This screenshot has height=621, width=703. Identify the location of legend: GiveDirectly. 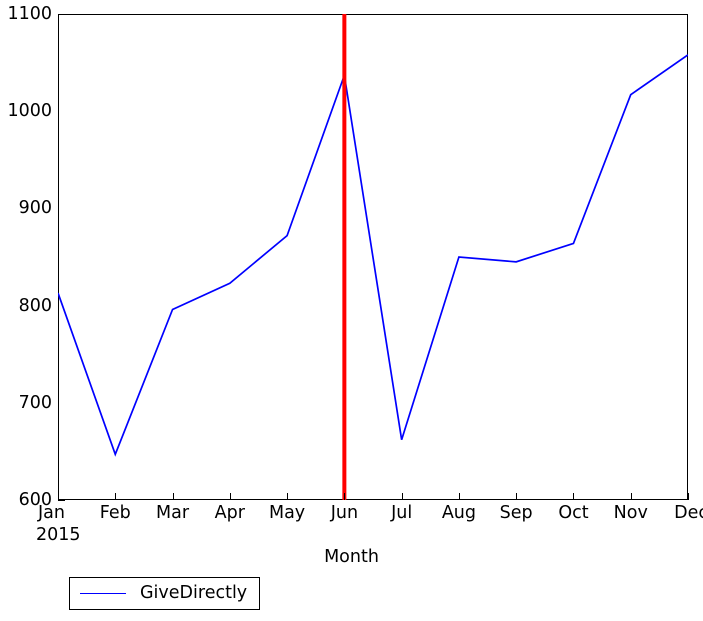
(165, 593).